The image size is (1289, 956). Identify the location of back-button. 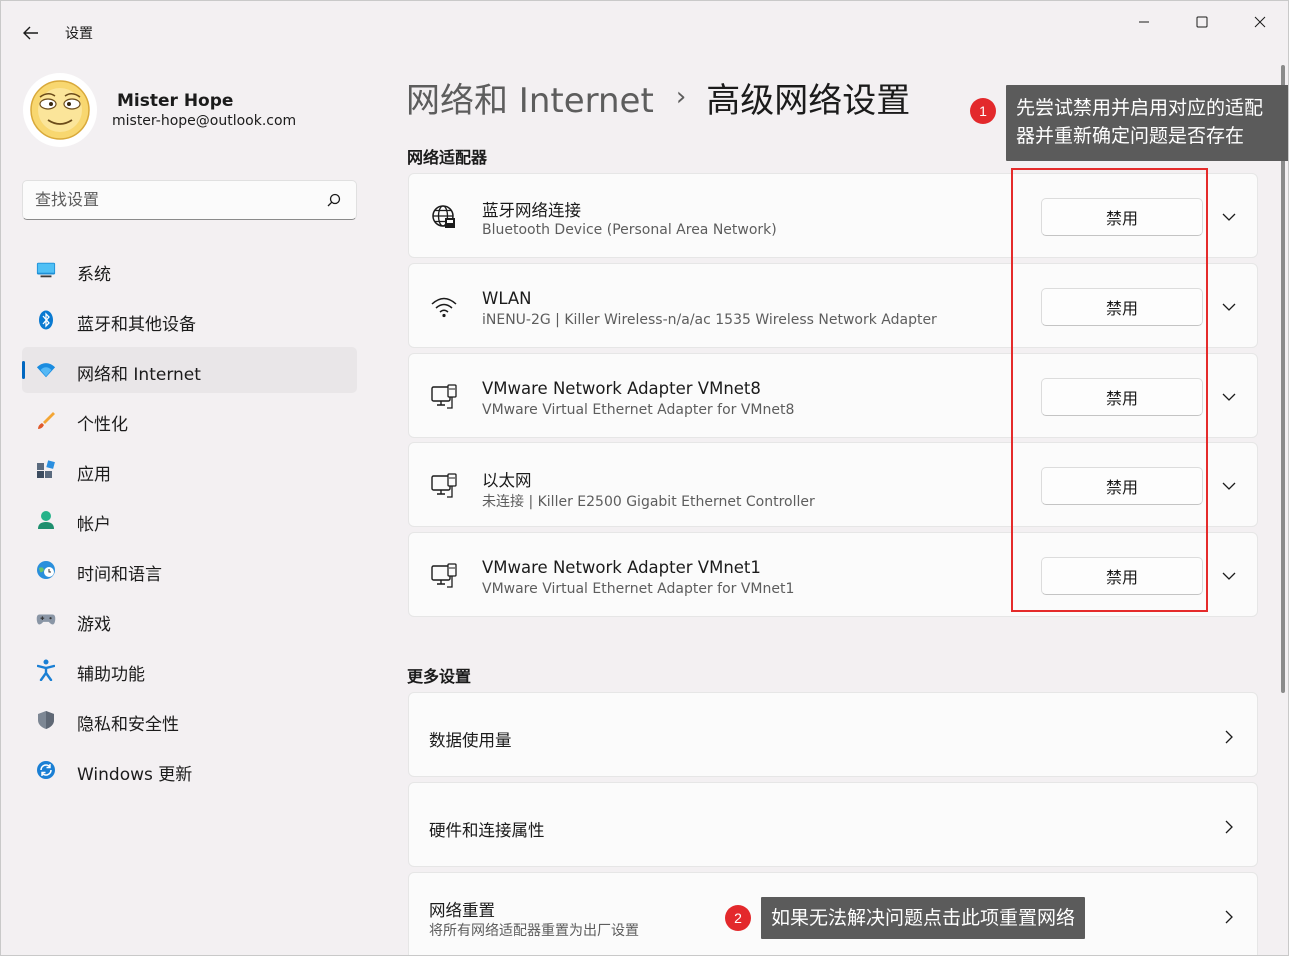
(31, 33).